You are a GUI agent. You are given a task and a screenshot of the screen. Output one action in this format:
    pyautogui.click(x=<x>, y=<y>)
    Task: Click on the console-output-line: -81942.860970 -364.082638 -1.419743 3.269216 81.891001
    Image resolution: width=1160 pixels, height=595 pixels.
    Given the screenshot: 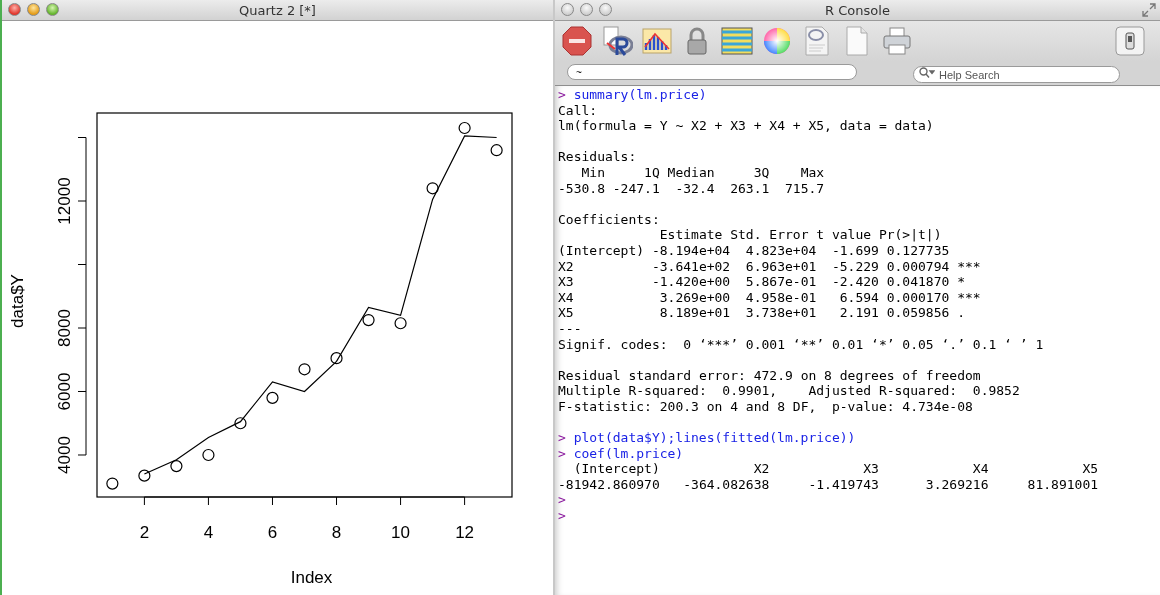 What is the action you would take?
    pyautogui.click(x=828, y=484)
    